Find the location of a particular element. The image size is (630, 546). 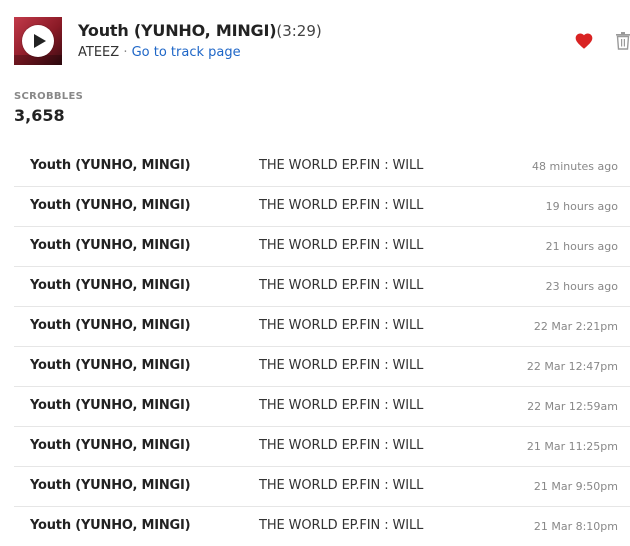

track-subtitle: ATEEZ · Go to track page is located at coordinates (159, 53).